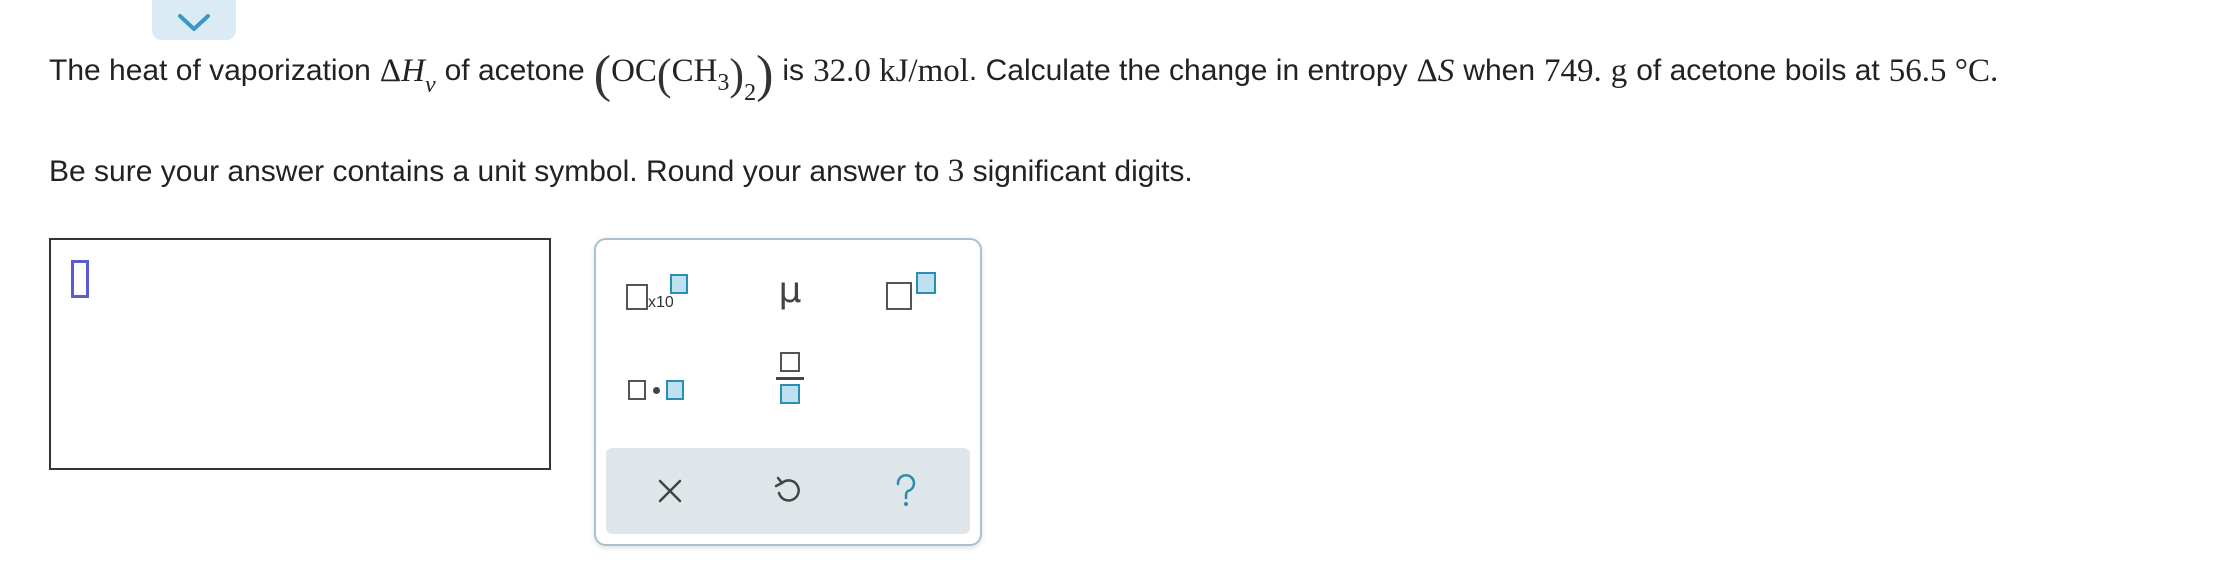 The image size is (2228, 572). What do you see at coordinates (1939, 71) in the screenshot?
I see `temperature-value: 56.5 °C` at bounding box center [1939, 71].